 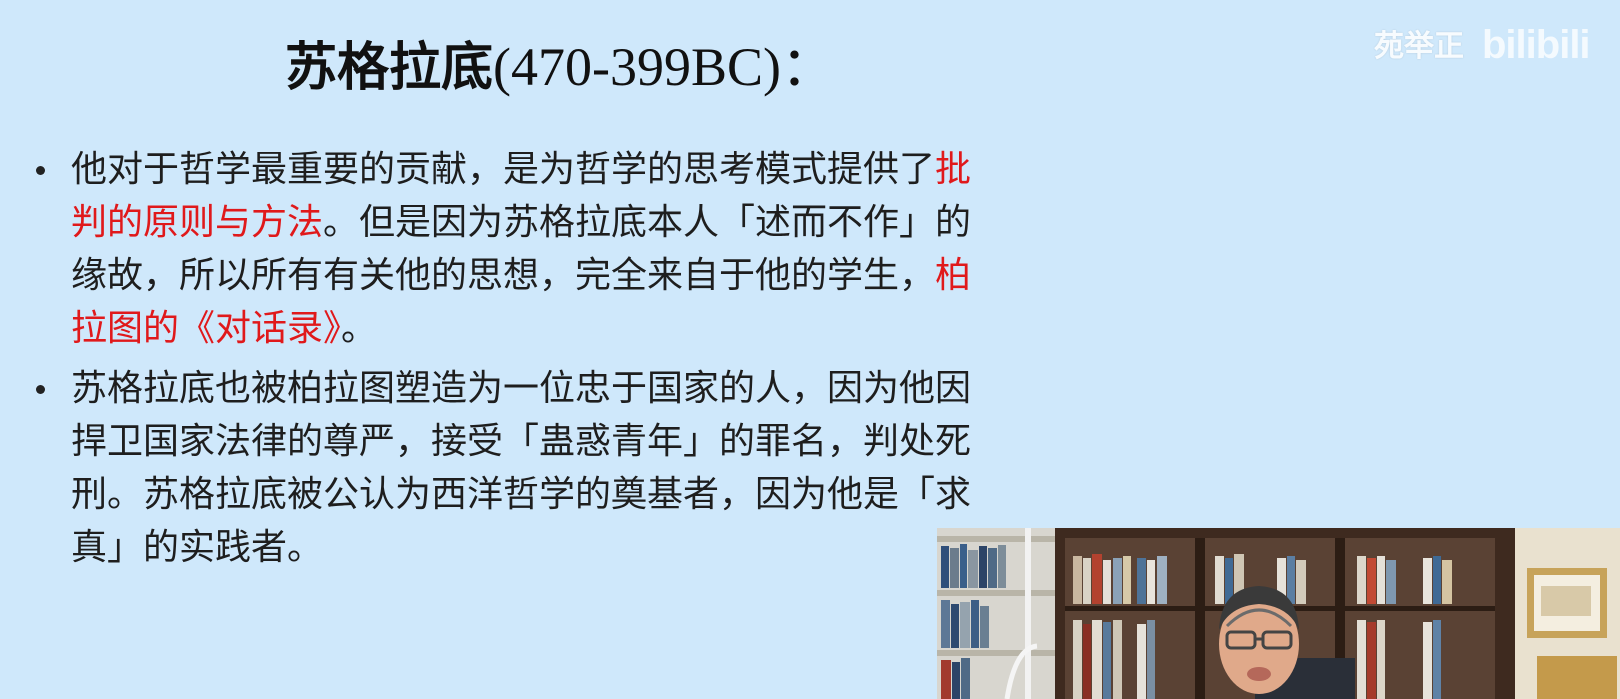 I want to click on svg-text: bilibili, so click(x=1536, y=44).